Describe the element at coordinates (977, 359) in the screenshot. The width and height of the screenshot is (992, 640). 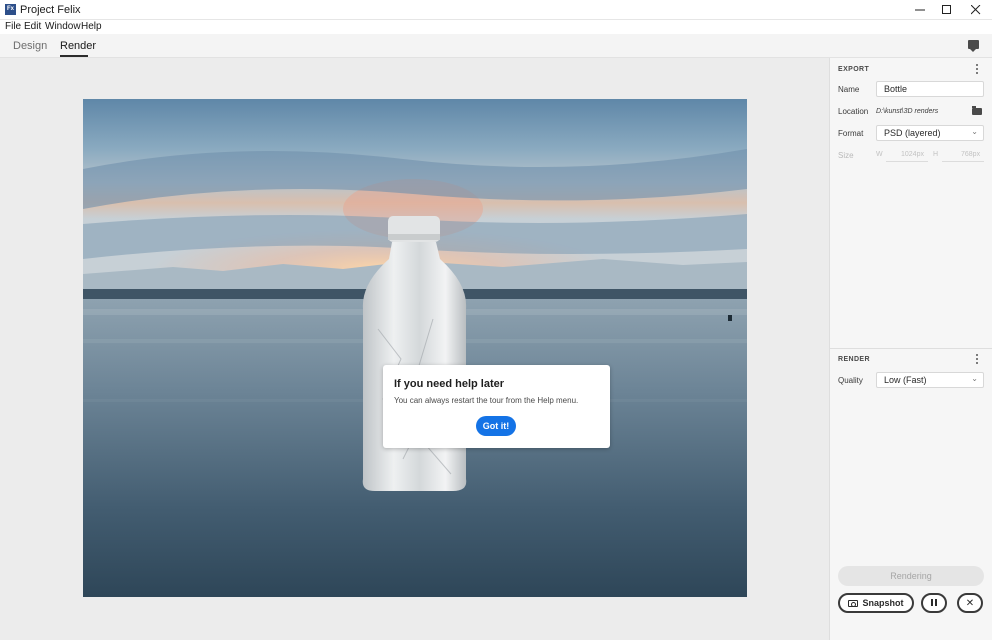
I see `render-more-icon` at that location.